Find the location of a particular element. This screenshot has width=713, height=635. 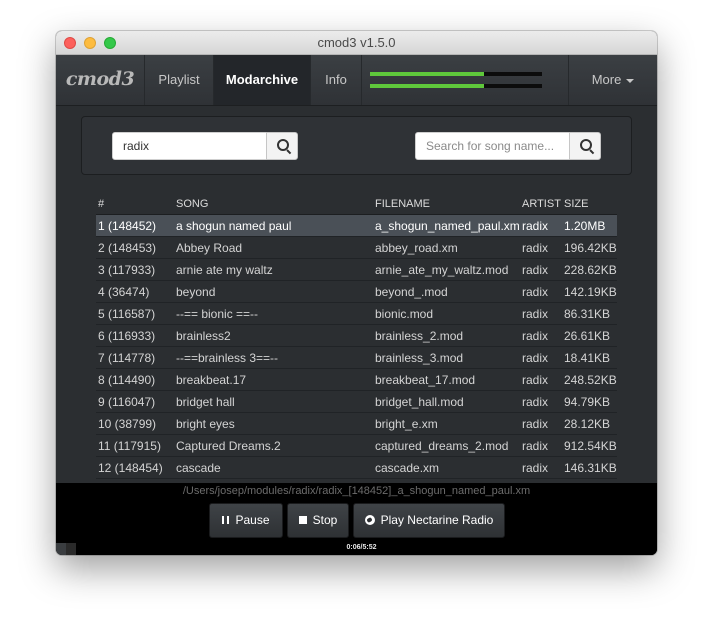

stop-icon is located at coordinates (302, 519).